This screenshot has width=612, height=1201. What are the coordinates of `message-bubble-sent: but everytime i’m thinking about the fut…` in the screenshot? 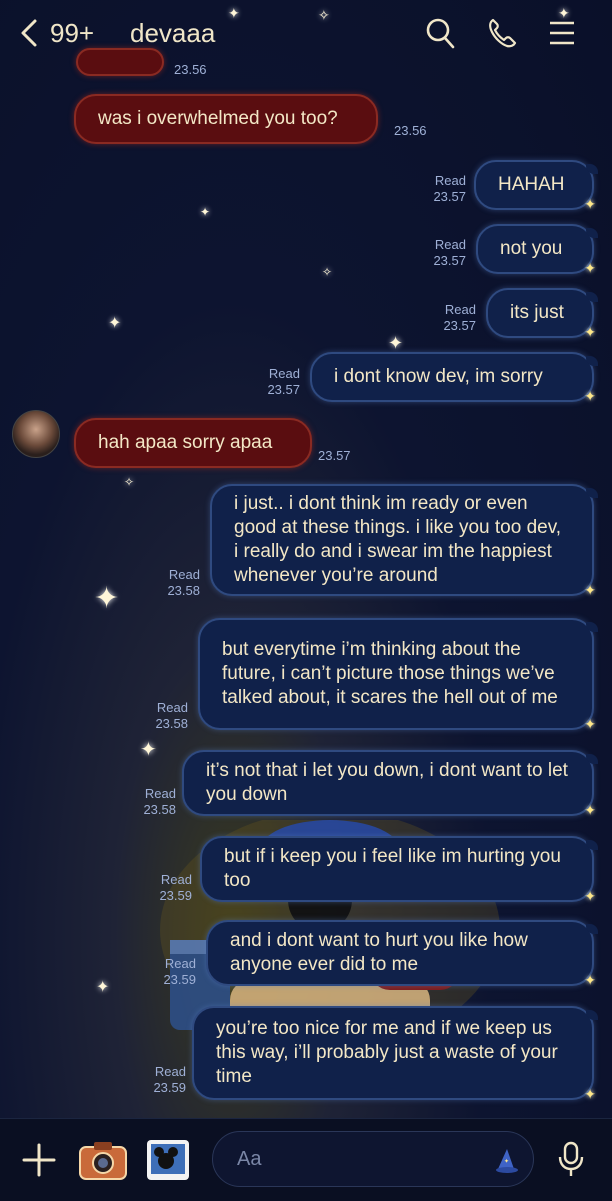 It's located at (398, 677).